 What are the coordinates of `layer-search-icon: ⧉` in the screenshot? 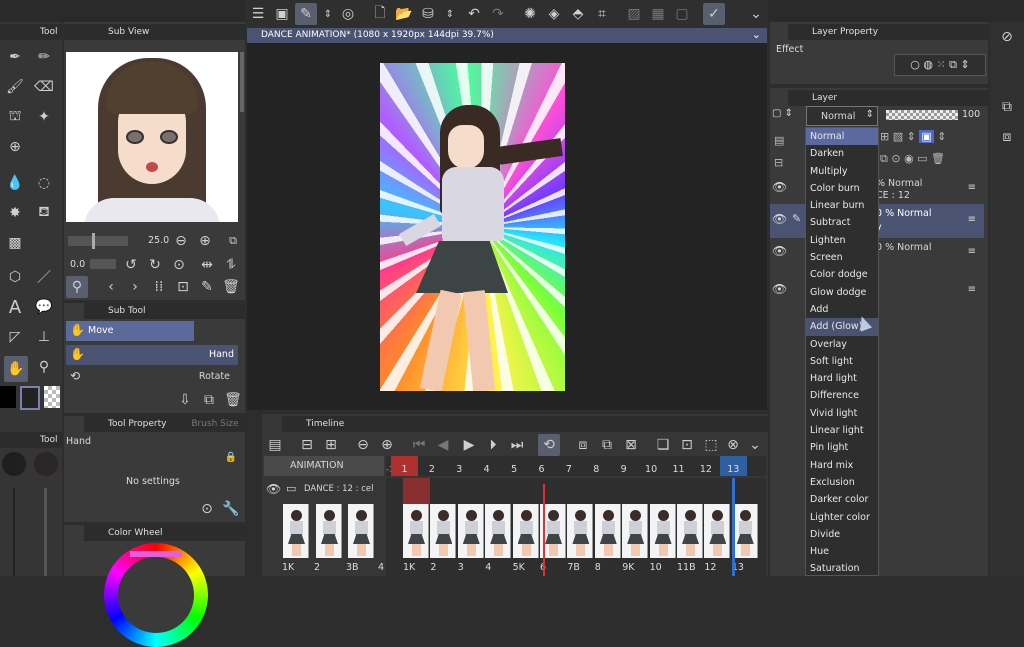 It's located at (1007, 107).